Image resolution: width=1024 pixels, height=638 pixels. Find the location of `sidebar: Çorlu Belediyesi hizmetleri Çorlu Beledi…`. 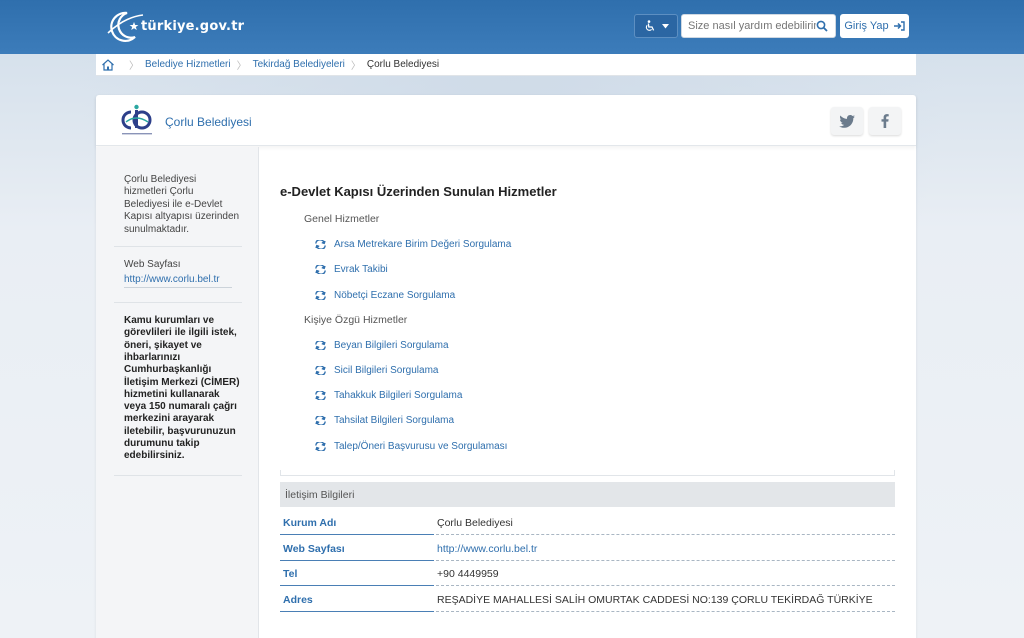

sidebar: Çorlu Belediyesi hizmetleri Çorlu Beledi… is located at coordinates (177, 392).